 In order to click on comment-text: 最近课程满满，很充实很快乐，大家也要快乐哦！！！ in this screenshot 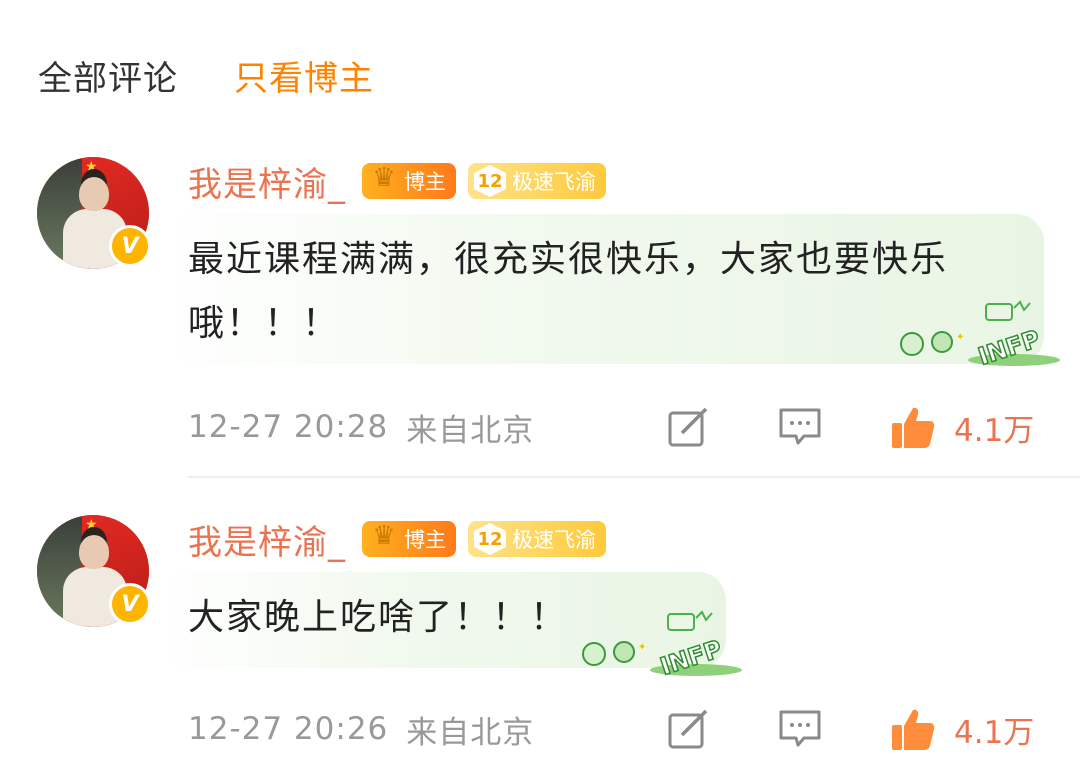, I will do `click(568, 291)`.